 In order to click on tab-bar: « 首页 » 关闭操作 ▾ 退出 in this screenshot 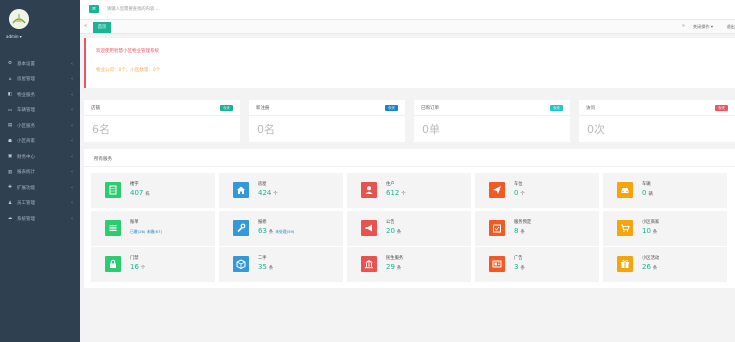, I will do `click(407, 27)`.